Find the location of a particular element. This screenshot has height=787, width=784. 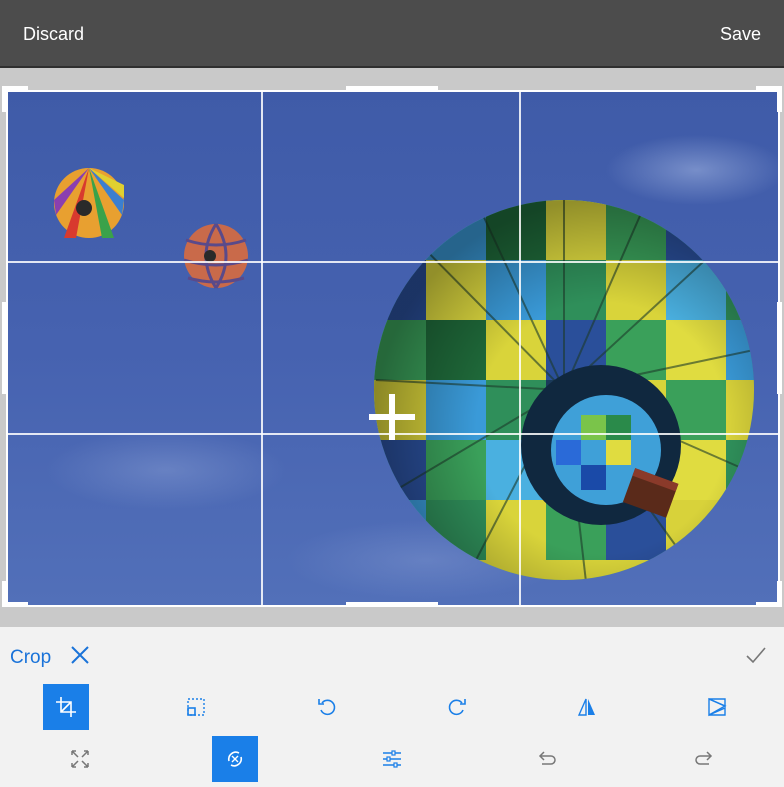

expand-button is located at coordinates (80, 759).